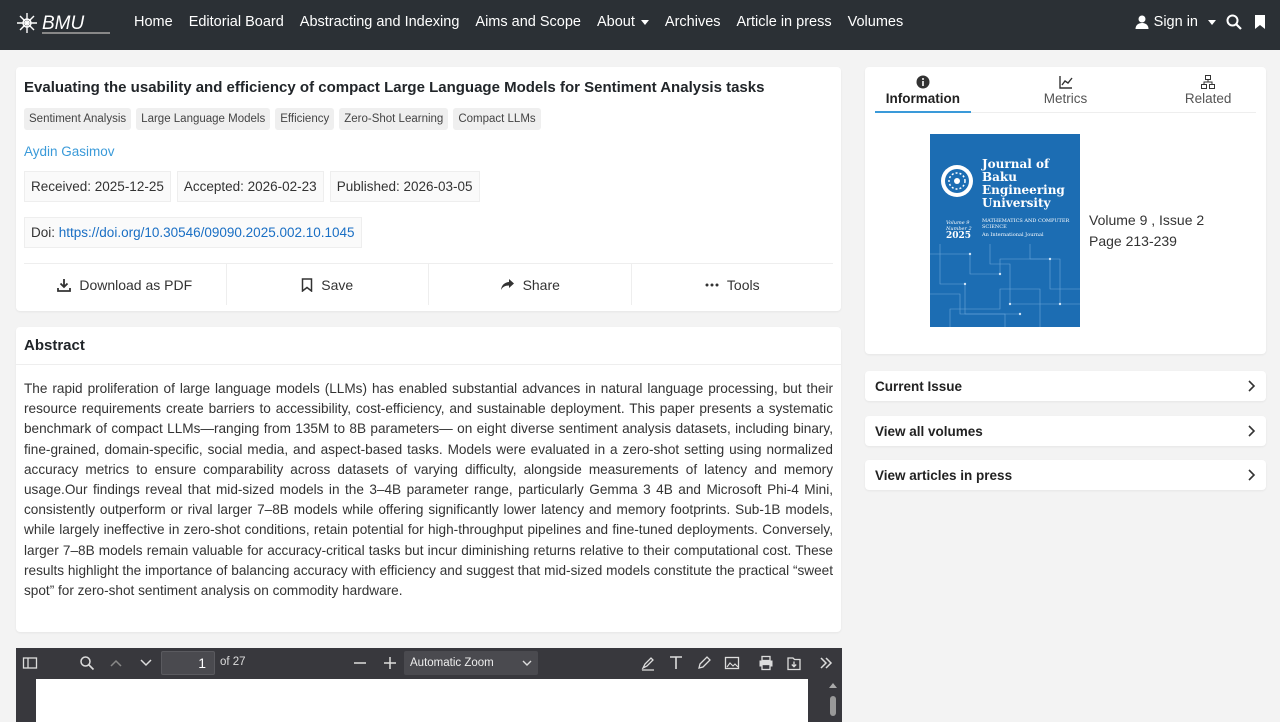 This screenshot has height=722, width=1280. Describe the element at coordinates (923, 94) in the screenshot. I see `tab-information: Information` at that location.